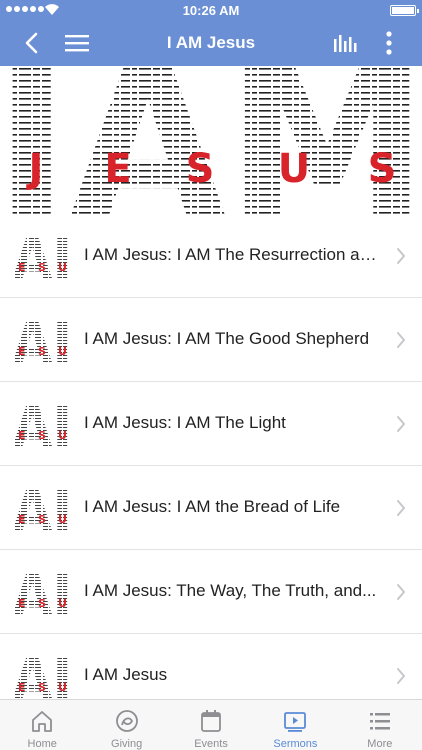  I want to click on tab-more: More, so click(380, 725).